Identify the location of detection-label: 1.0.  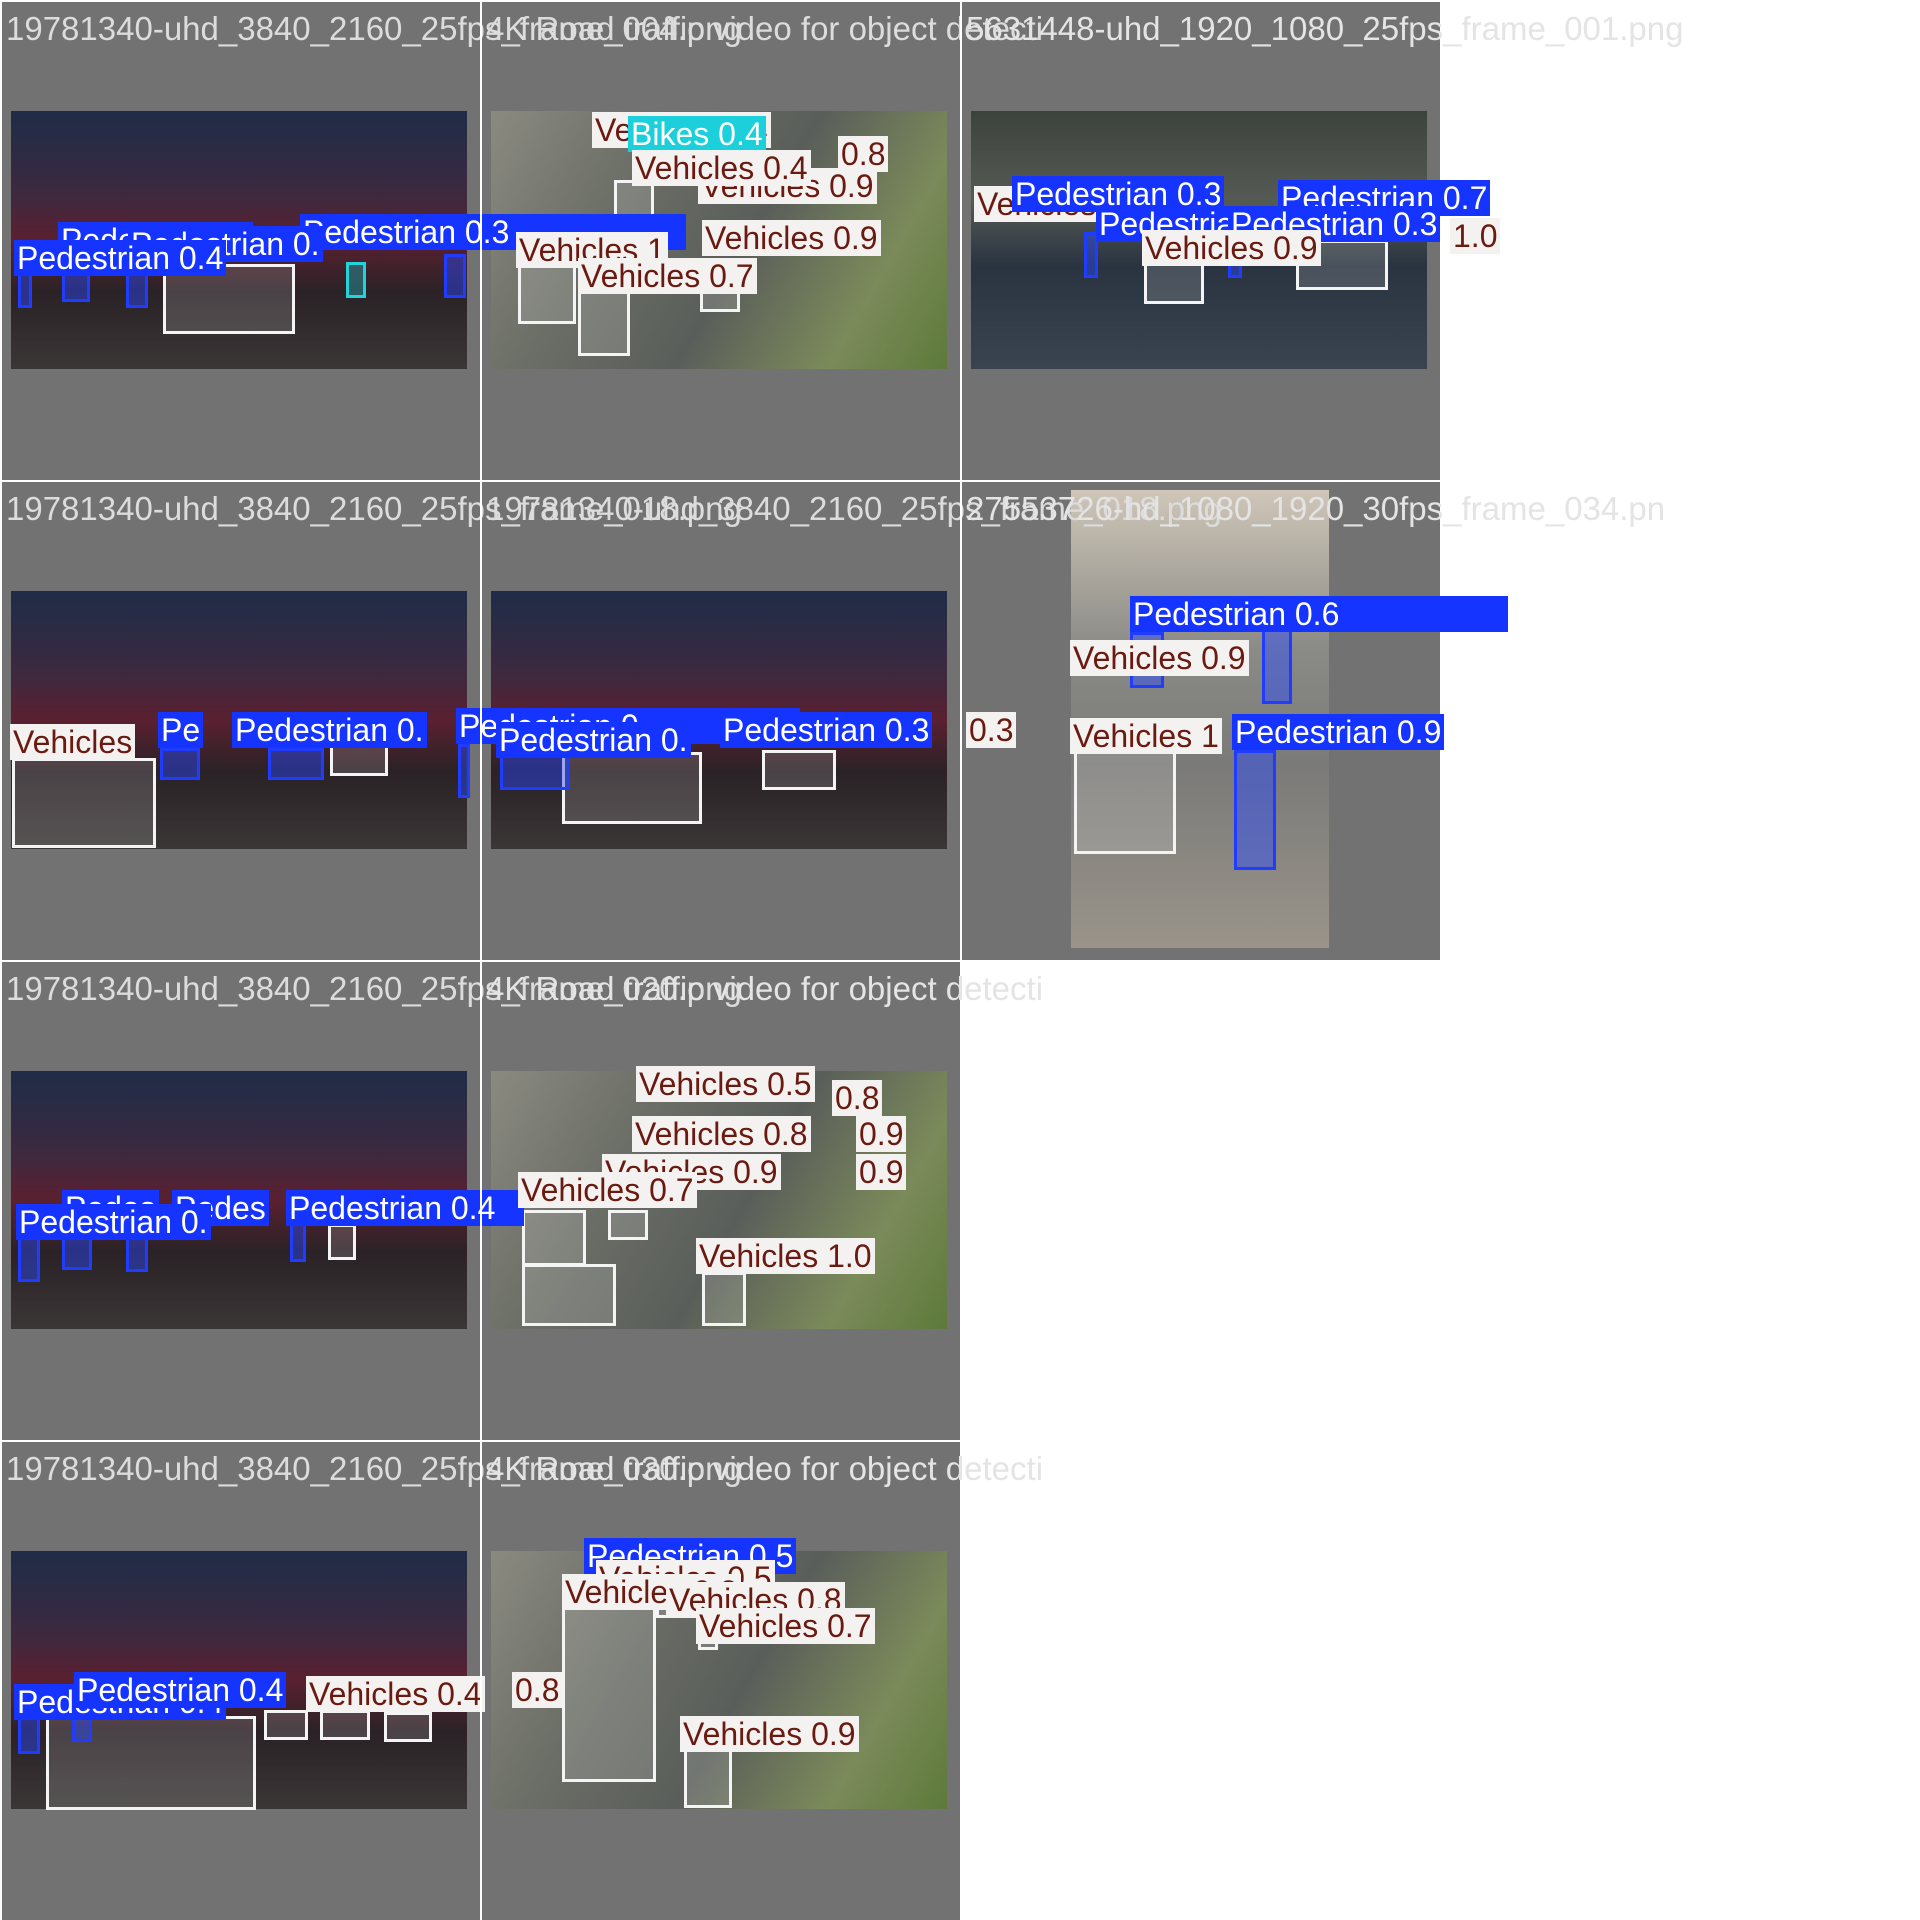
(1475, 236).